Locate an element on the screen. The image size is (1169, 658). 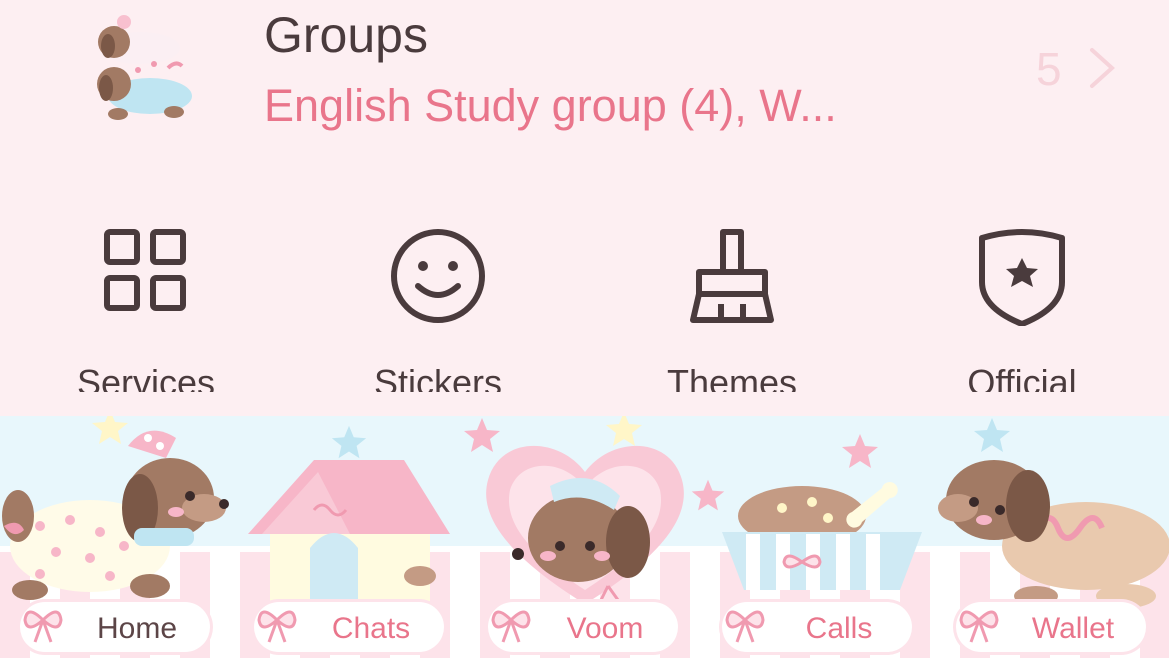
puppy-lying-icon is located at coordinates (1053, 534).